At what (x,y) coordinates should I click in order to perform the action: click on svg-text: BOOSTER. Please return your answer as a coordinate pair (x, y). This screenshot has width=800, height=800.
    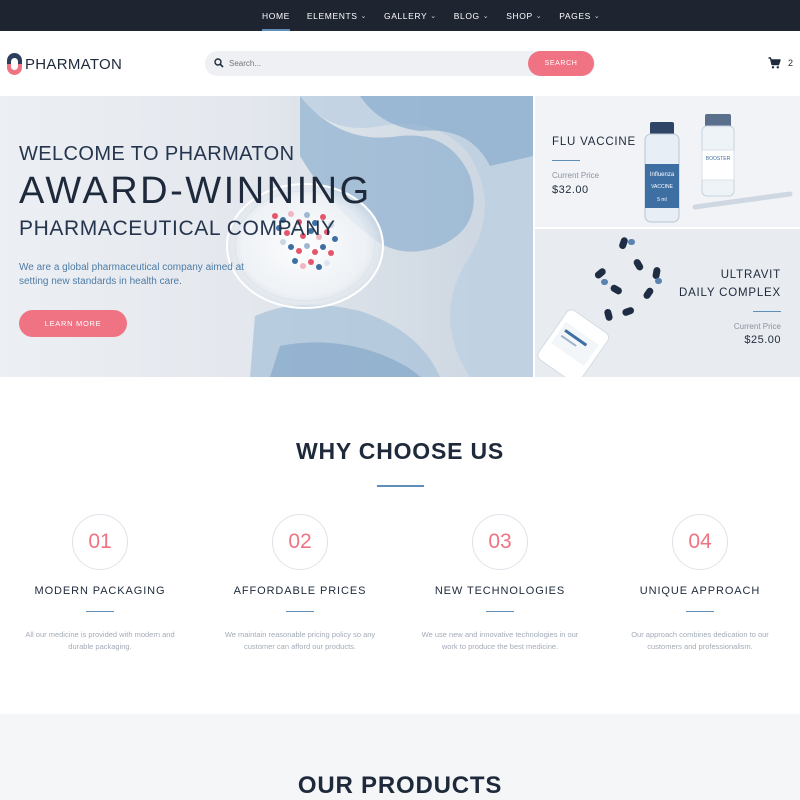
    Looking at the image, I should click on (718, 159).